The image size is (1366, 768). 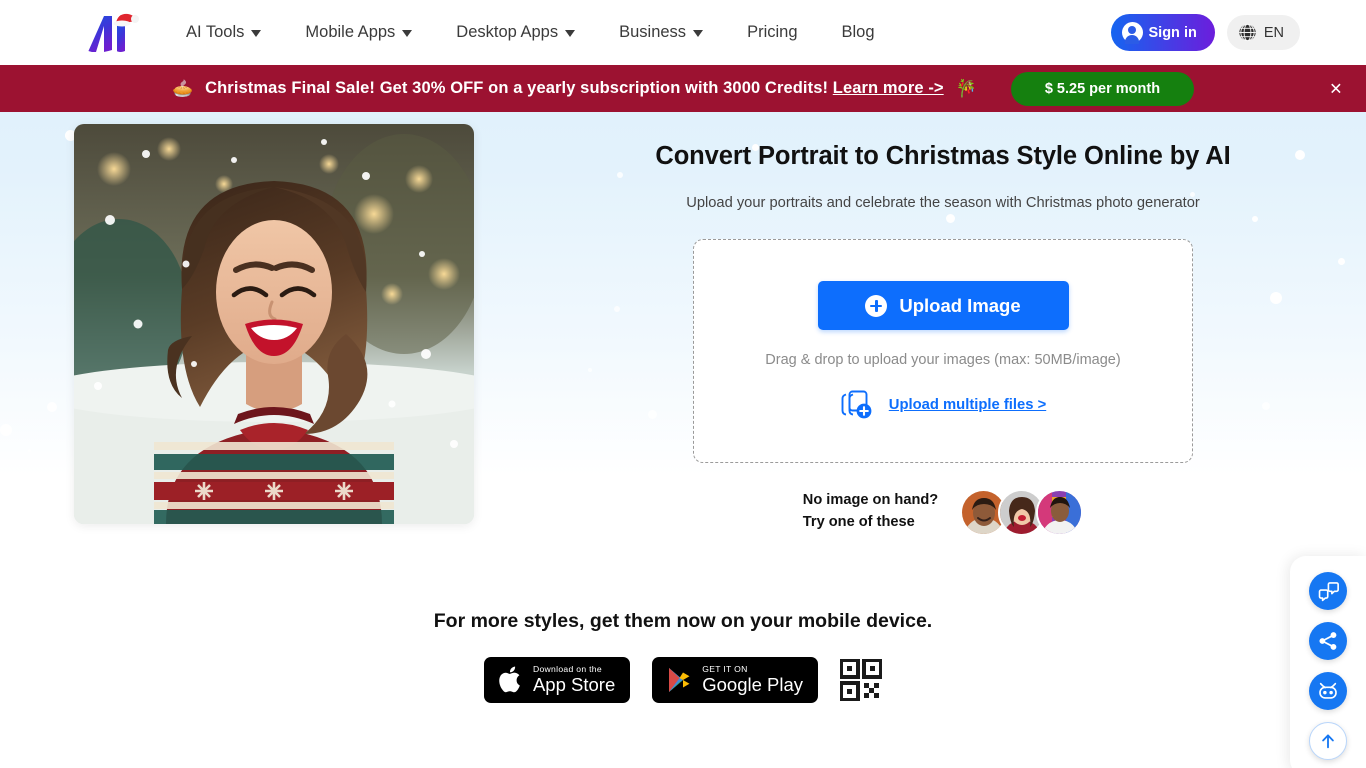 I want to click on promo-price-button: $ 5.25 per month, so click(x=1102, y=88).